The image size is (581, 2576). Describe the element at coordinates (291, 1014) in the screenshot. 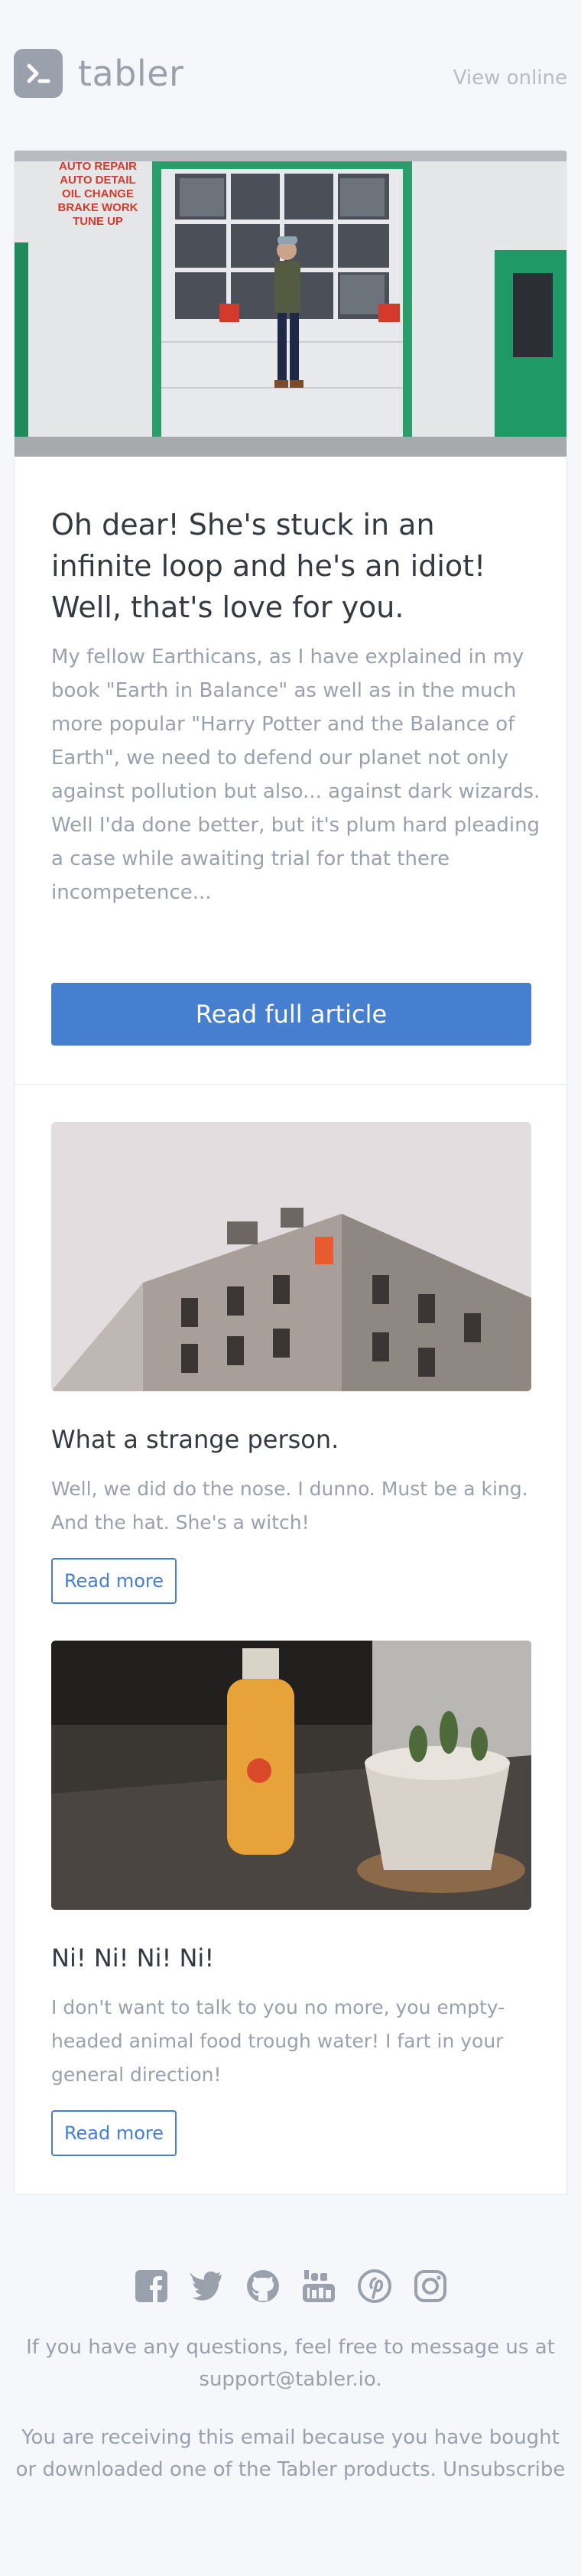

I see `read-full-article-button: Read full article` at that location.